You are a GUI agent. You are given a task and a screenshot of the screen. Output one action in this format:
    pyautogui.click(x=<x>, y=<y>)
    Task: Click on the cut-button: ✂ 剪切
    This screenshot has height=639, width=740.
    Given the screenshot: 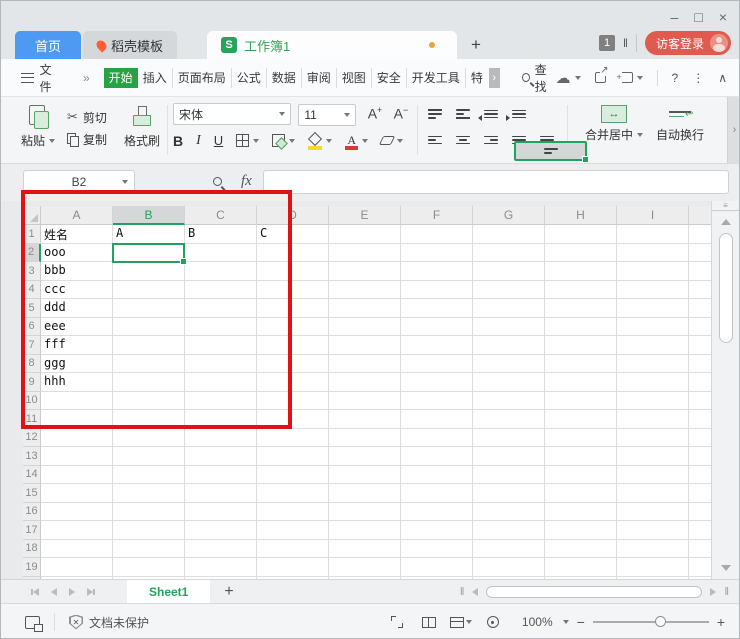 What is the action you would take?
    pyautogui.click(x=87, y=117)
    